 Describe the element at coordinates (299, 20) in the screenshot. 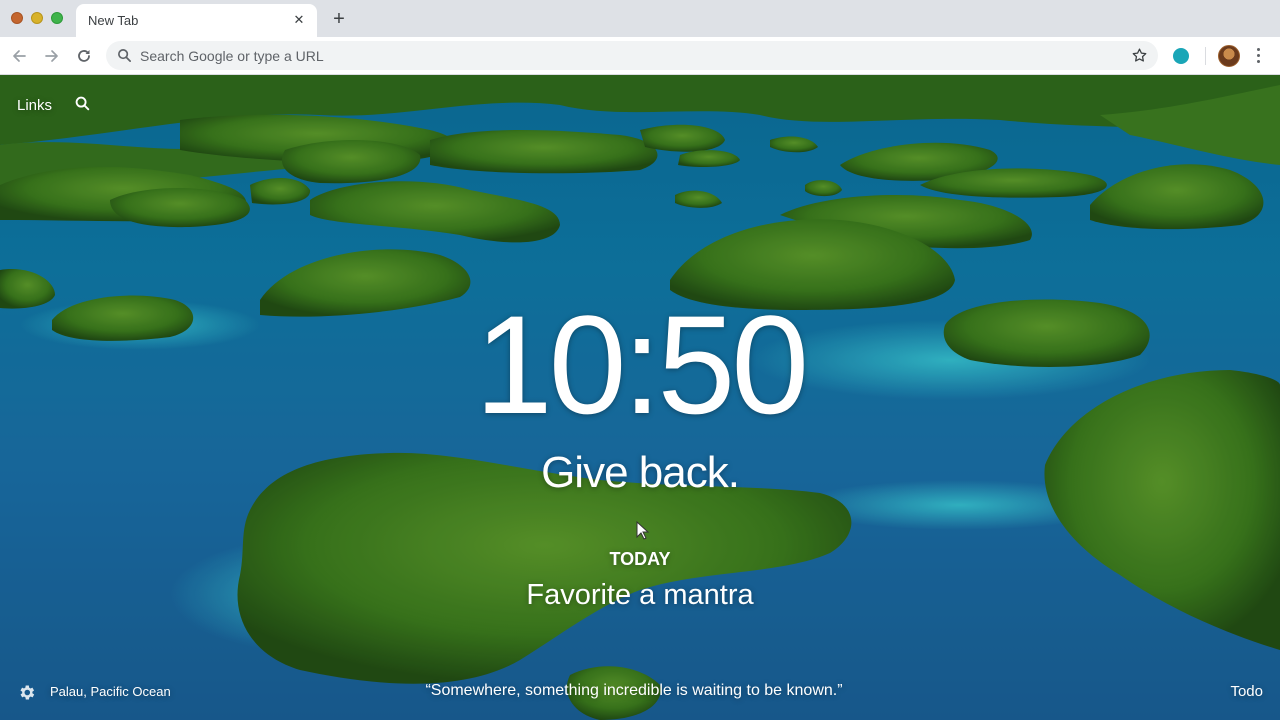

I see `tab-close-icon: ✕` at that location.